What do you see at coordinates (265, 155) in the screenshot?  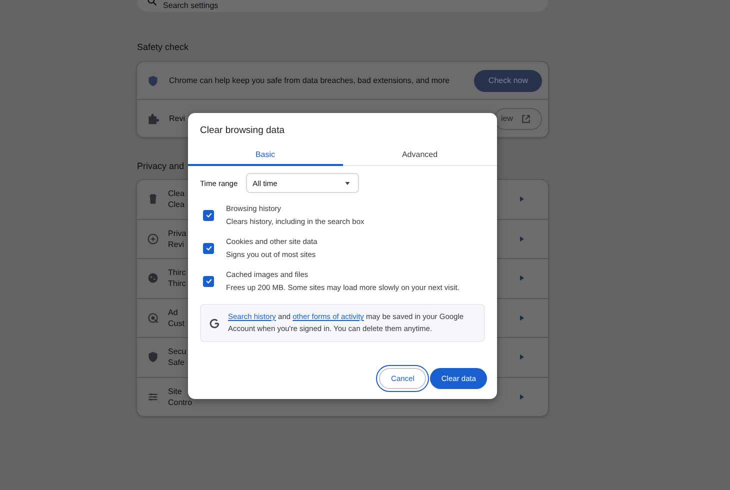 I see `tab: Basic` at bounding box center [265, 155].